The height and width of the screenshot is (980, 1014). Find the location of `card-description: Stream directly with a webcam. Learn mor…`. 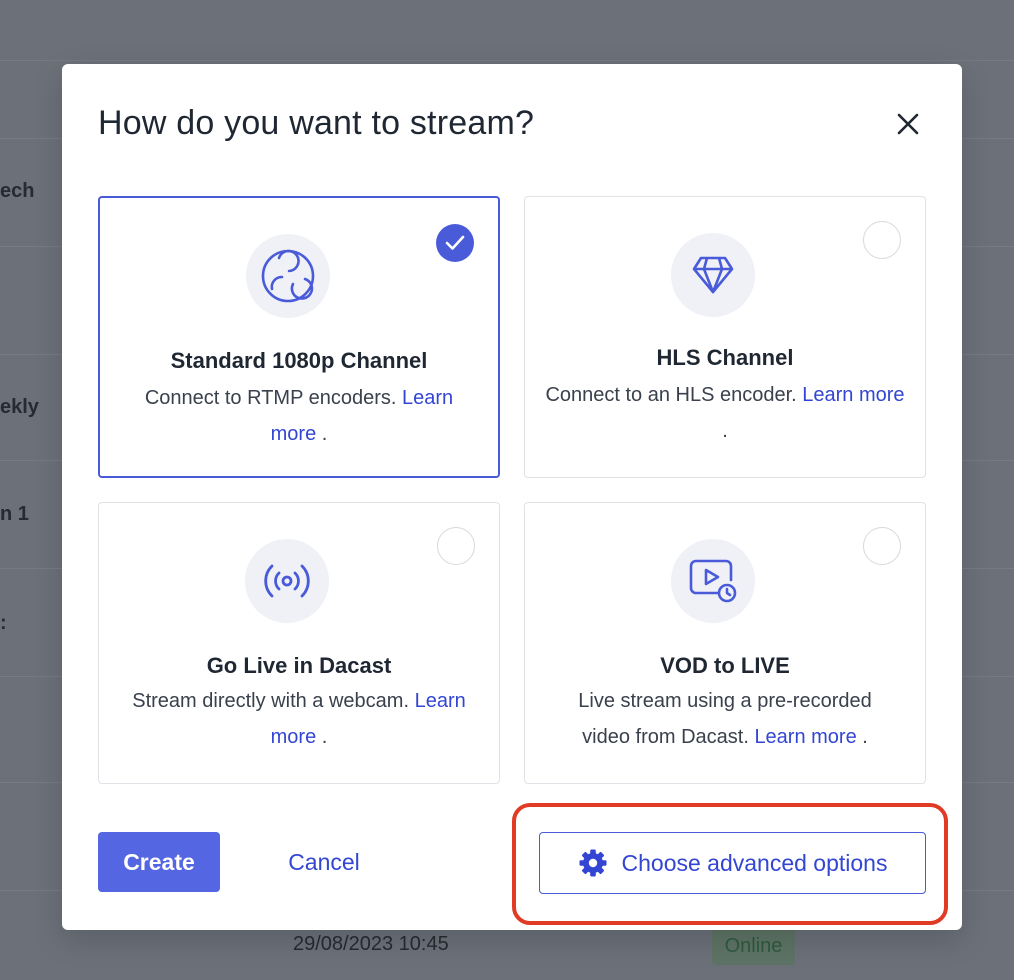

card-description: Stream directly with a webcam. Learn mor… is located at coordinates (299, 719).